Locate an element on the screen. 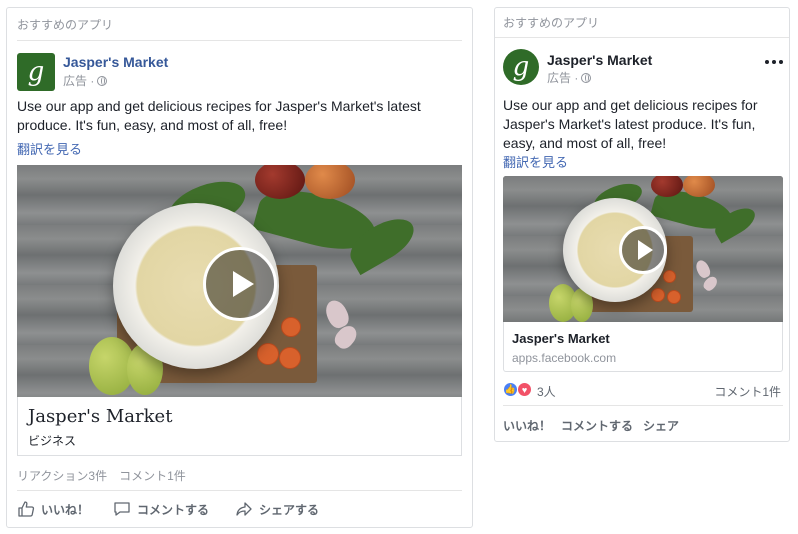  link-domain: apps.facebook.com is located at coordinates (564, 358).